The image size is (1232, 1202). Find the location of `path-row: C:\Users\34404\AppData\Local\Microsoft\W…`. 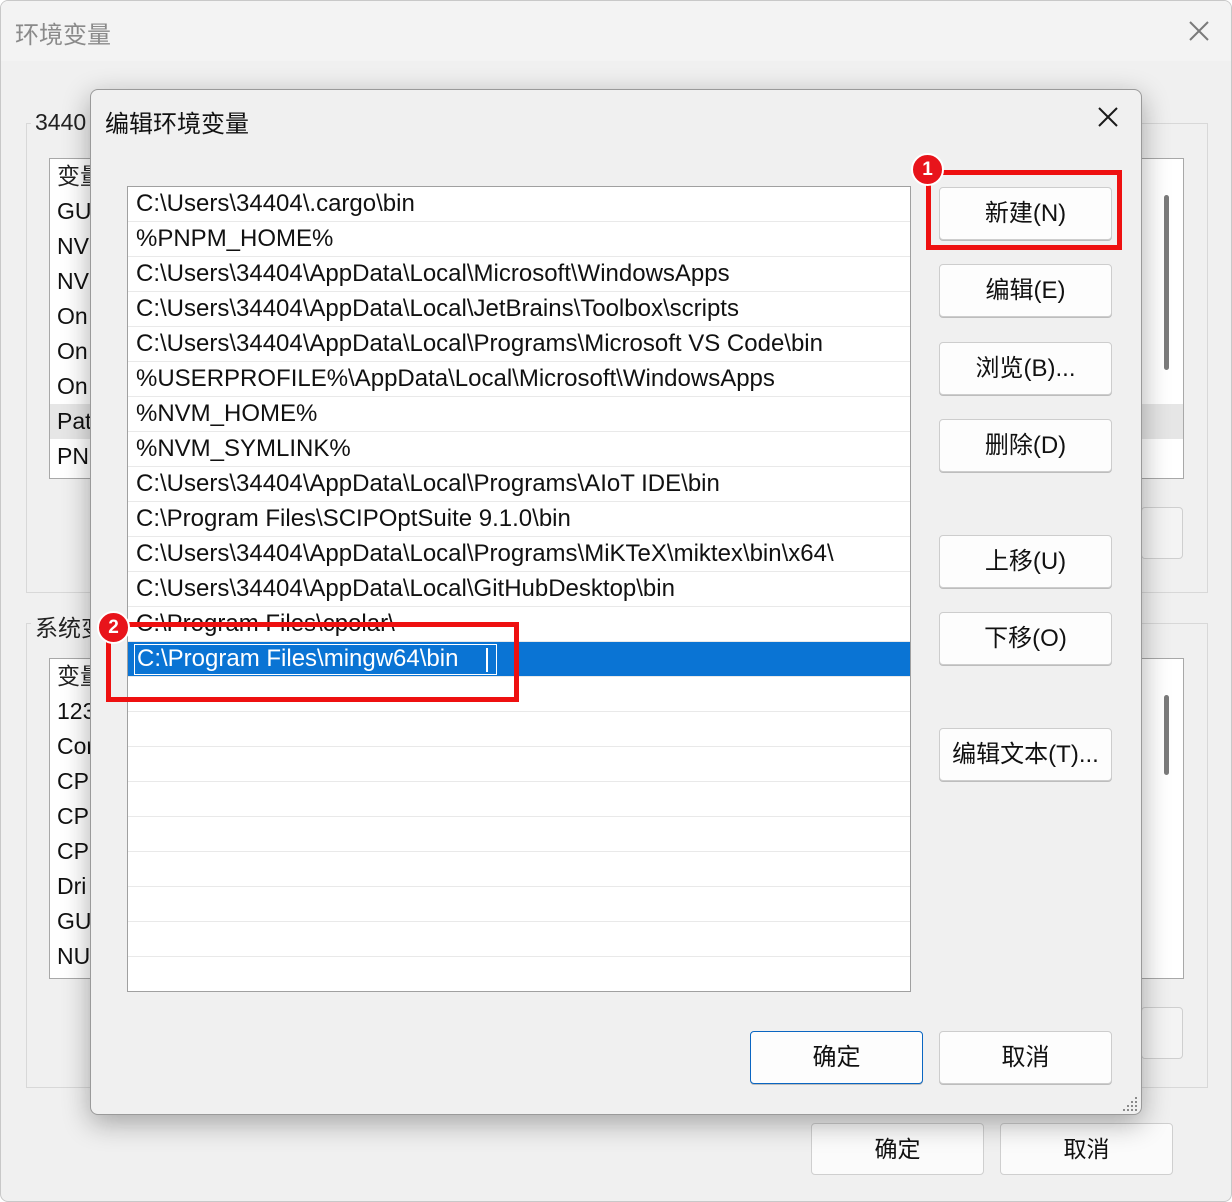

path-row: C:\Users\34404\AppData\Local\Microsoft\W… is located at coordinates (519, 274).